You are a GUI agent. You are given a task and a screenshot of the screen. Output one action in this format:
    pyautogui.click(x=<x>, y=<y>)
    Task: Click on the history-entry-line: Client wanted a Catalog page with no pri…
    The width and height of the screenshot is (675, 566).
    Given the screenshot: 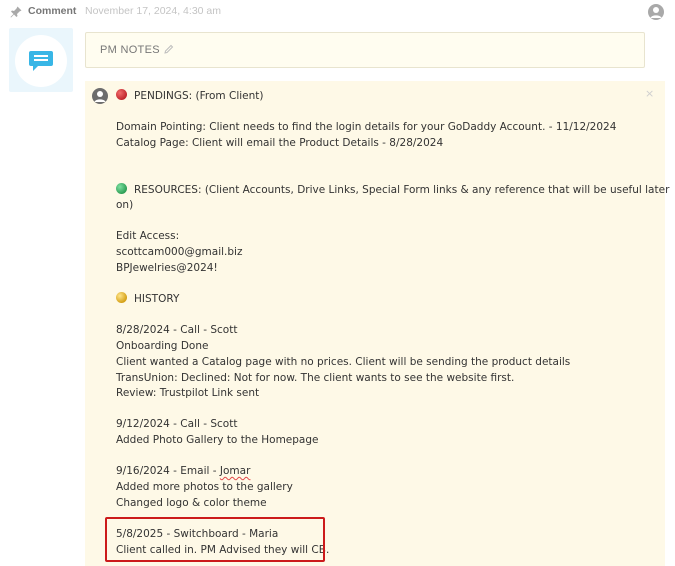 What is the action you would take?
    pyautogui.click(x=343, y=362)
    